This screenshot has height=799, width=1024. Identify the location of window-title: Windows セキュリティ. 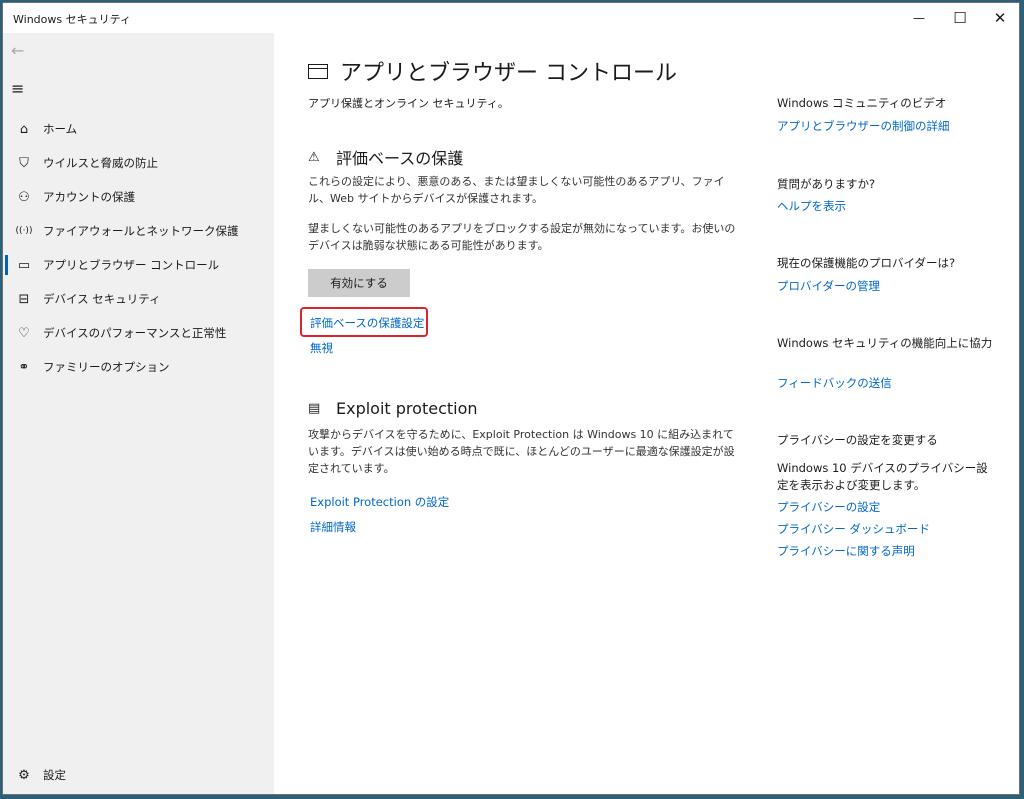
(72, 19).